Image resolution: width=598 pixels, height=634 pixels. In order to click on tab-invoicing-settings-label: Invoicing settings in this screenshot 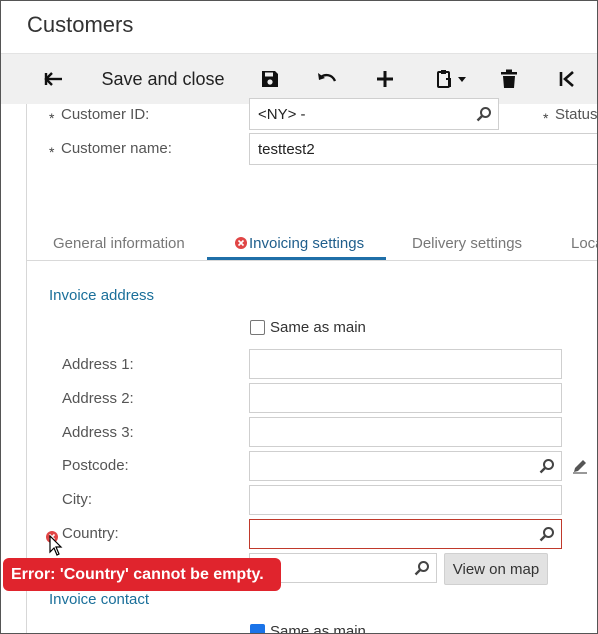, I will do `click(307, 243)`.